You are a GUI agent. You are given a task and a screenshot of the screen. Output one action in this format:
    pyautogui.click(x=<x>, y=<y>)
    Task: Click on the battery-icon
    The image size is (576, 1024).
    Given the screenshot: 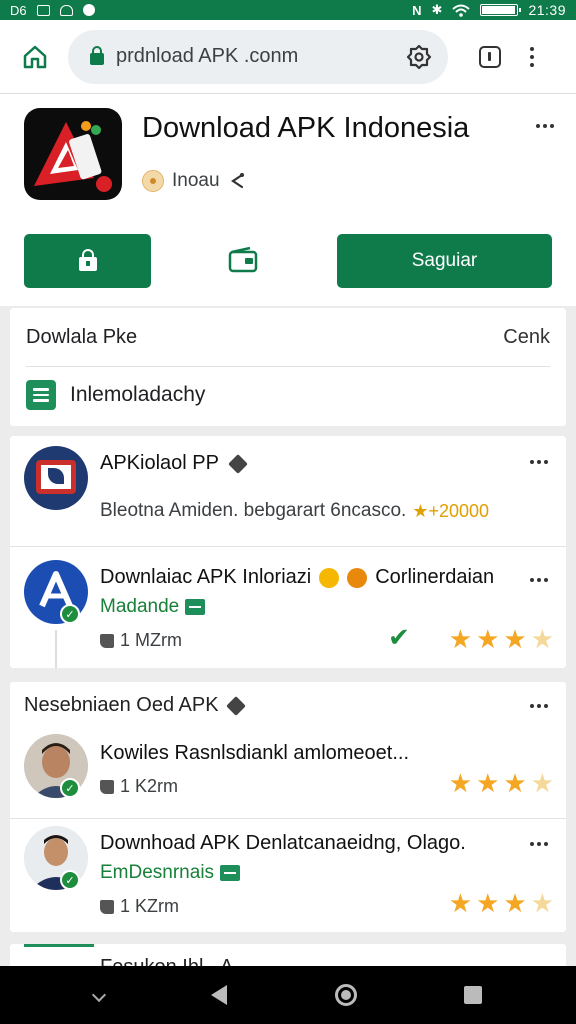 What is the action you would take?
    pyautogui.click(x=501, y=10)
    